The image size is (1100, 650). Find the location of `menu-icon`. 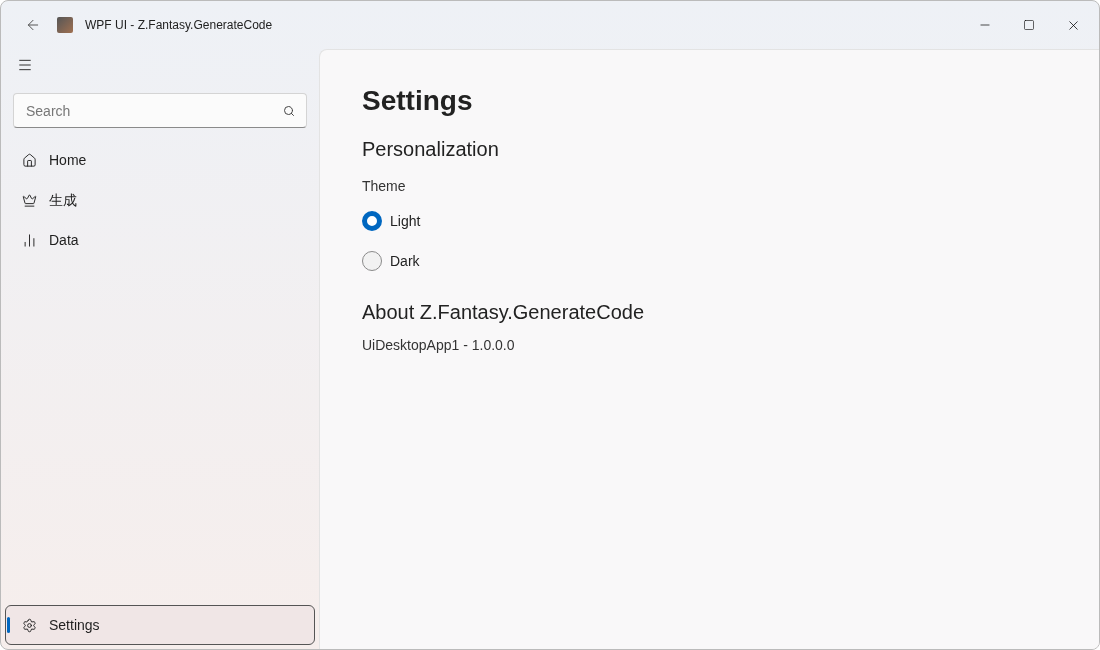

menu-icon is located at coordinates (25, 65).